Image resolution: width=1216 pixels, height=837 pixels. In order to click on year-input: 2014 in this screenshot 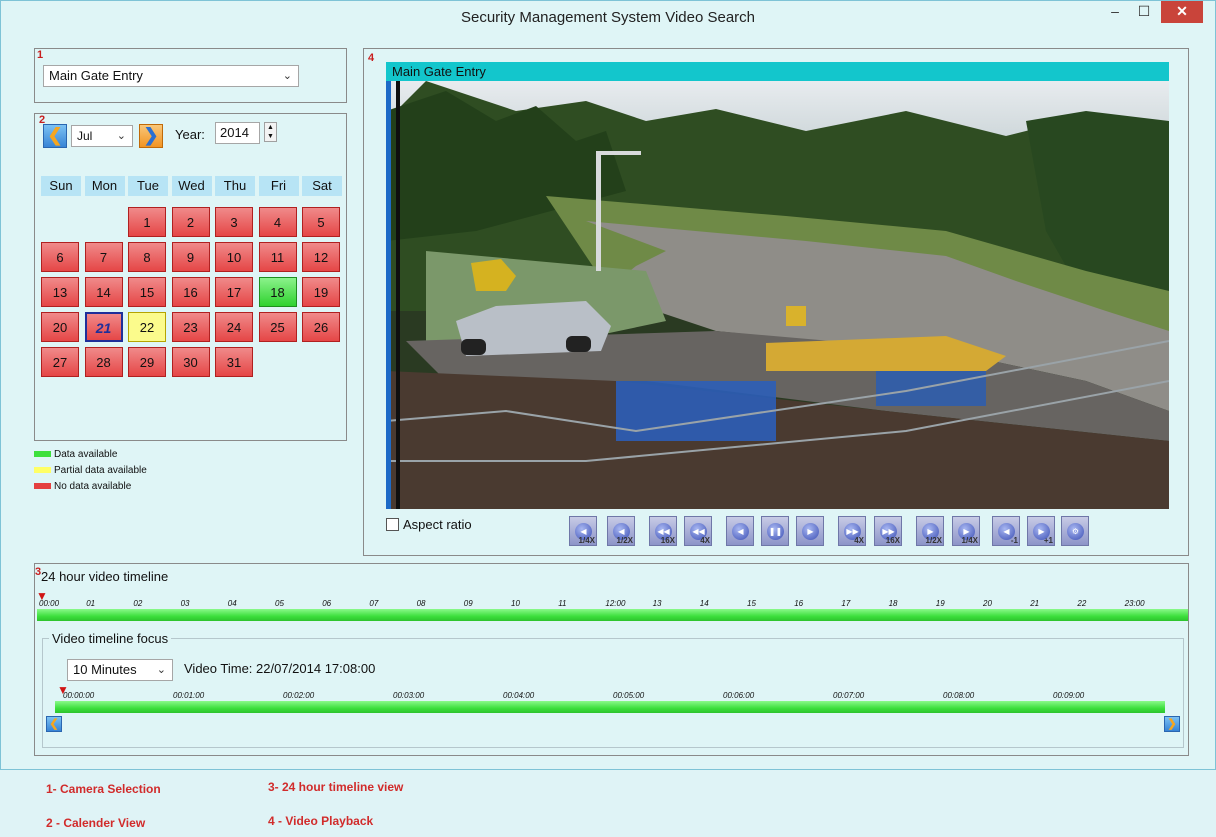, I will do `click(237, 133)`.